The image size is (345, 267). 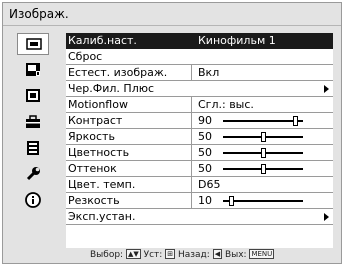 What do you see at coordinates (99, 152) in the screenshot?
I see `row-label: Цветность` at bounding box center [99, 152].